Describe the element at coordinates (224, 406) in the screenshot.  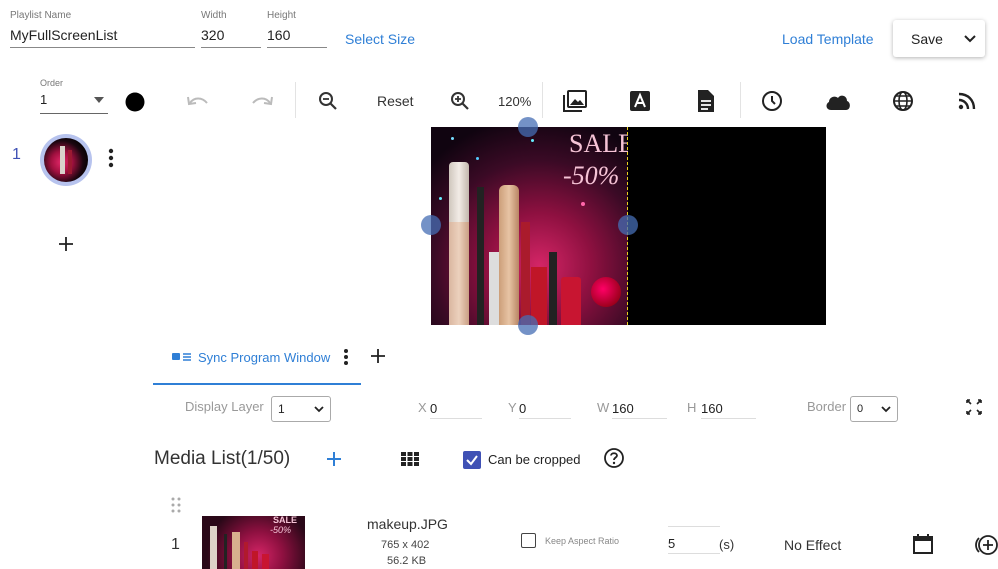
I see `display-layer-label: Display Layer` at that location.